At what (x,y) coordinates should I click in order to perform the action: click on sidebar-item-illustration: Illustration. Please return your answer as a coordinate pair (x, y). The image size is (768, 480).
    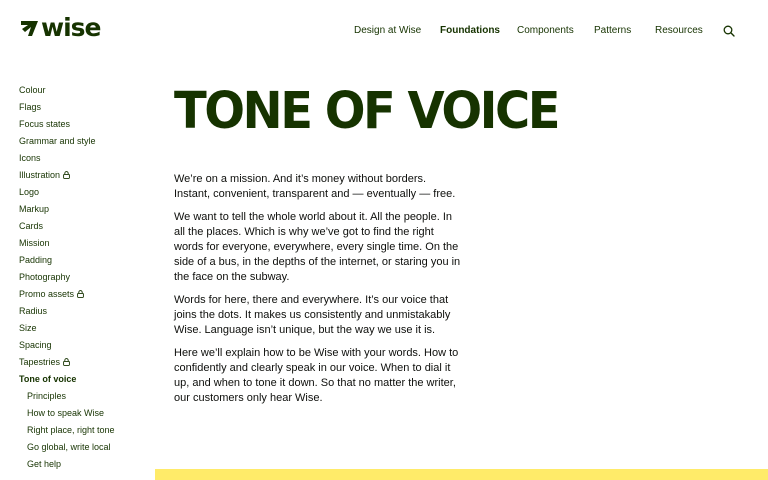
    Looking at the image, I should click on (86, 177).